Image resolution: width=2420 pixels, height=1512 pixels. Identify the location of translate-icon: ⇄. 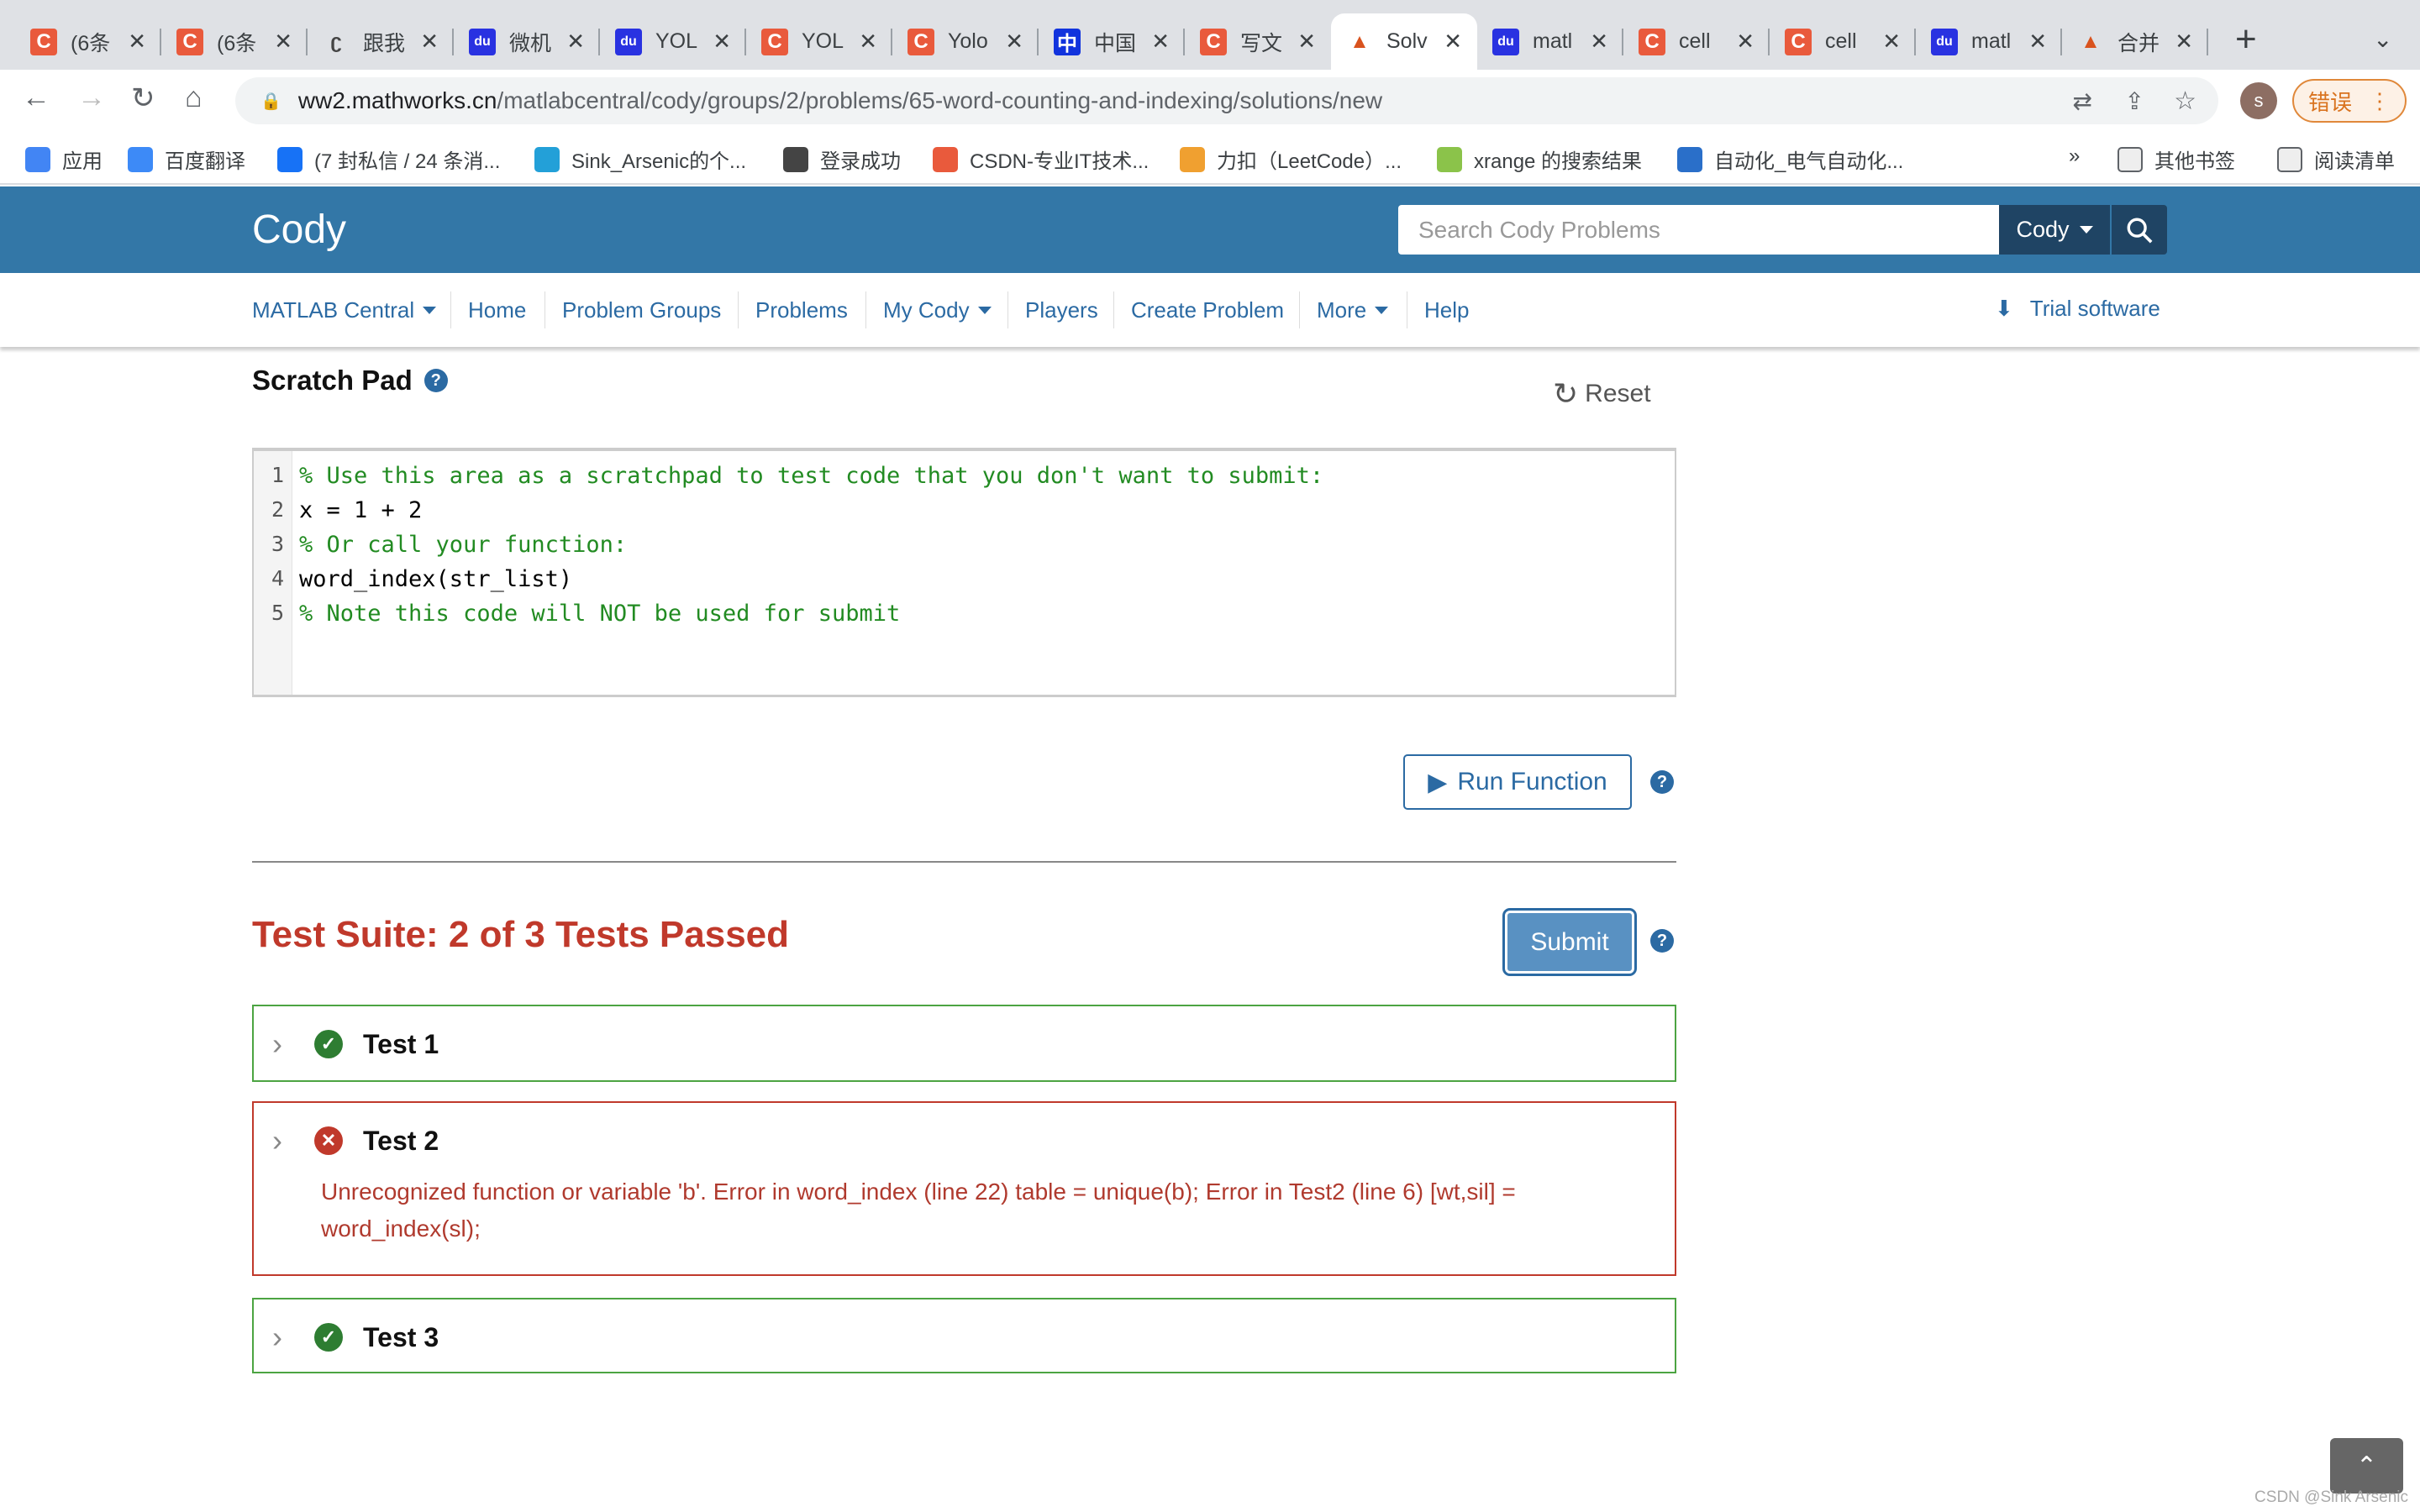
(2083, 101).